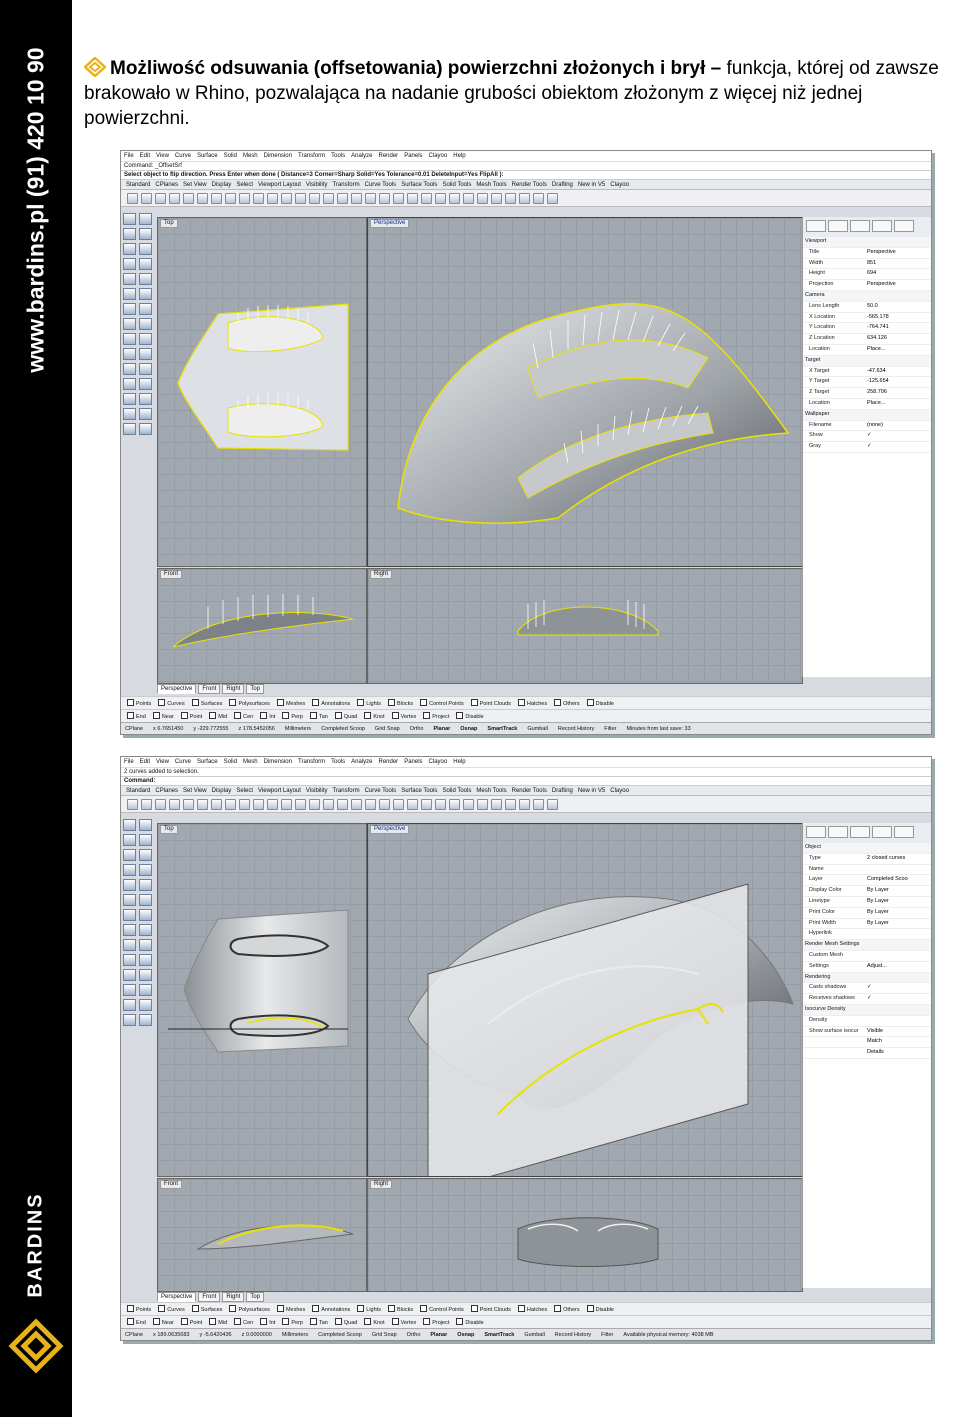 This screenshot has width=960, height=1417. I want to click on tab-set-view: Set View, so click(195, 185).